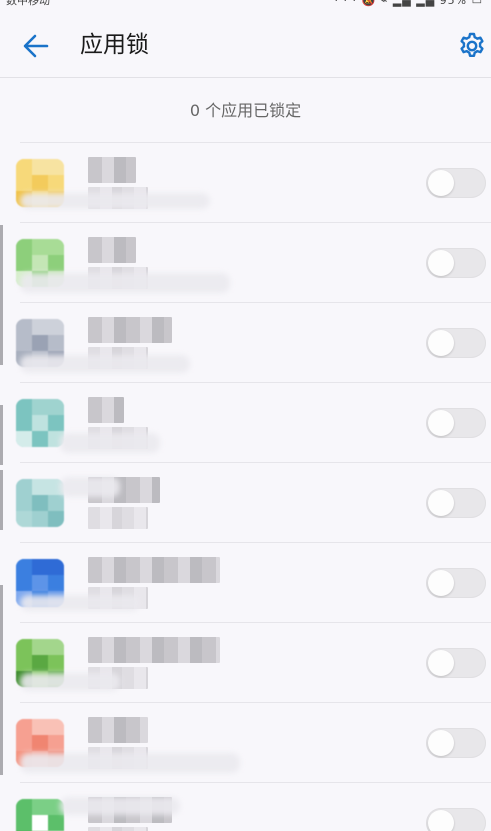  Describe the element at coordinates (28, 3) in the screenshot. I see `carrier-label: 数中移动` at that location.